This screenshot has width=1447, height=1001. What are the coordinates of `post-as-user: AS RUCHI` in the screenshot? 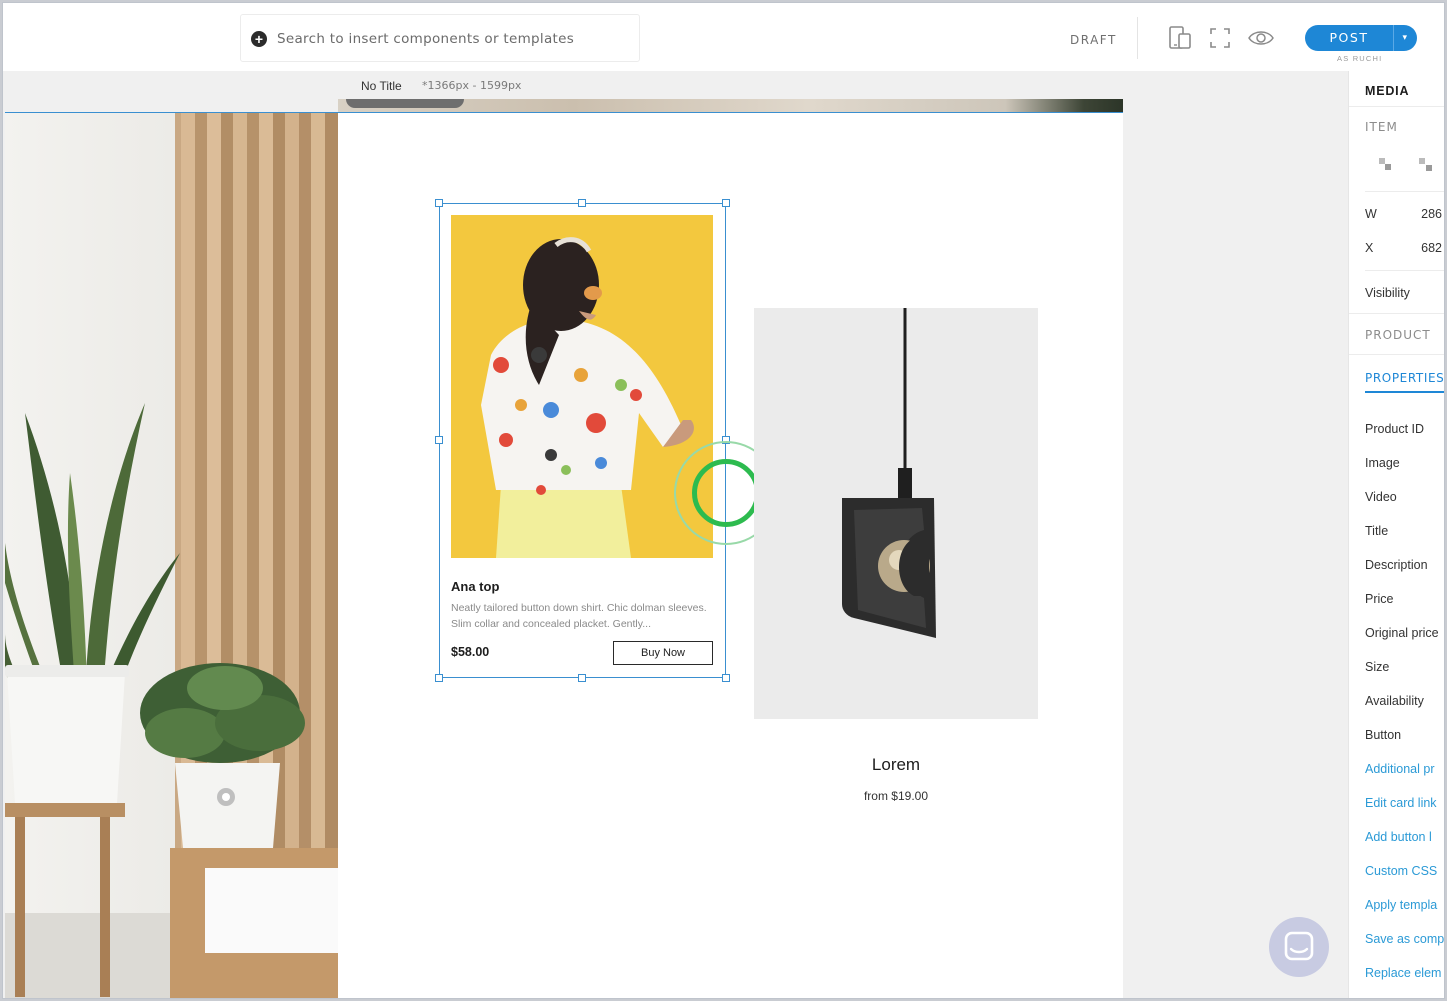 It's located at (1360, 58).